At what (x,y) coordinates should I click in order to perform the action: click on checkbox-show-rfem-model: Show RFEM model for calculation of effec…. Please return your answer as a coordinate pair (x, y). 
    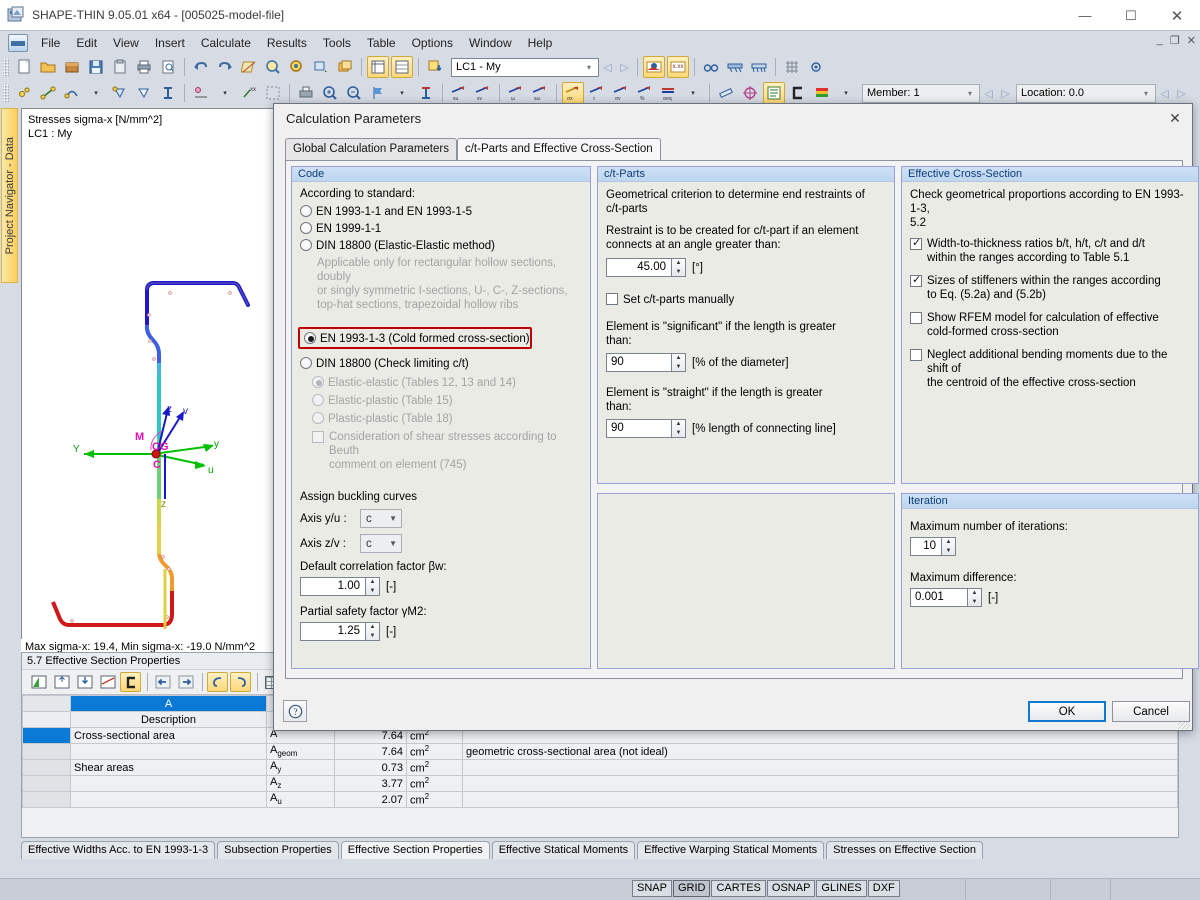
    Looking at the image, I should click on (1050, 325).